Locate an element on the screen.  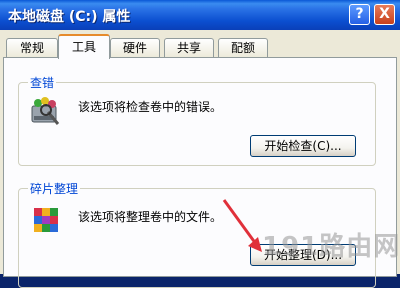
help-button: ? is located at coordinates (359, 14).